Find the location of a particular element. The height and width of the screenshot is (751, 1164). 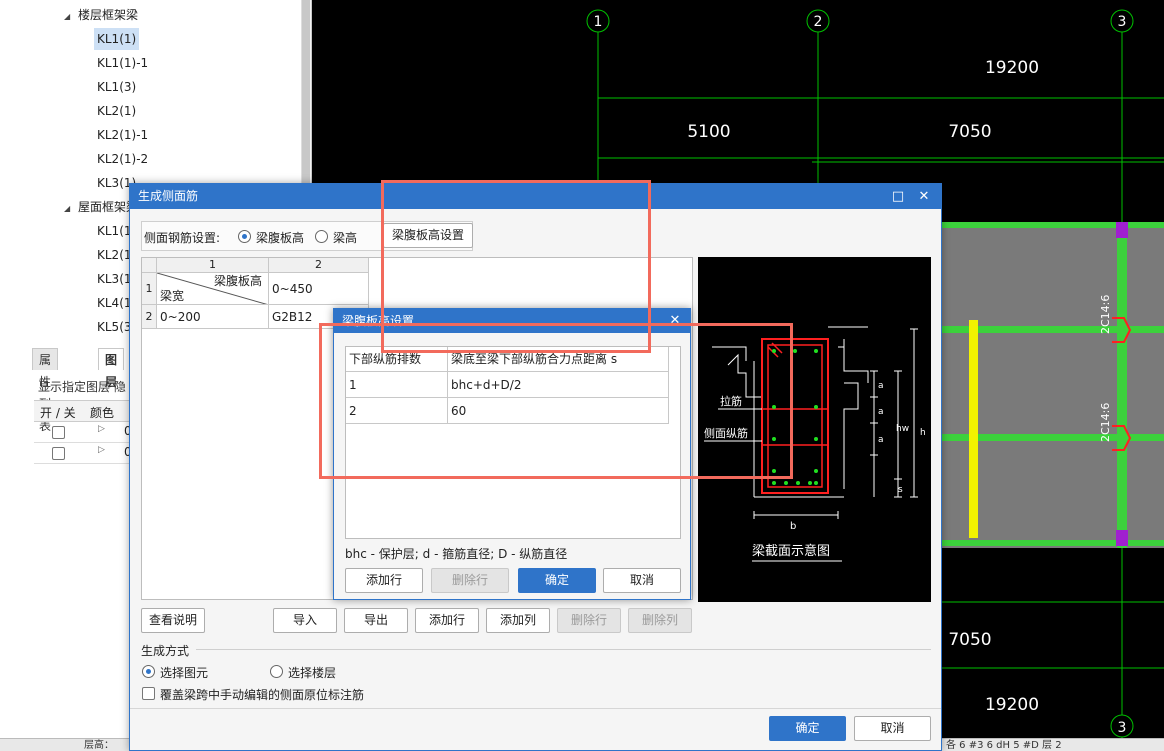

gen-mode-label: 生成方式 is located at coordinates (165, 651).